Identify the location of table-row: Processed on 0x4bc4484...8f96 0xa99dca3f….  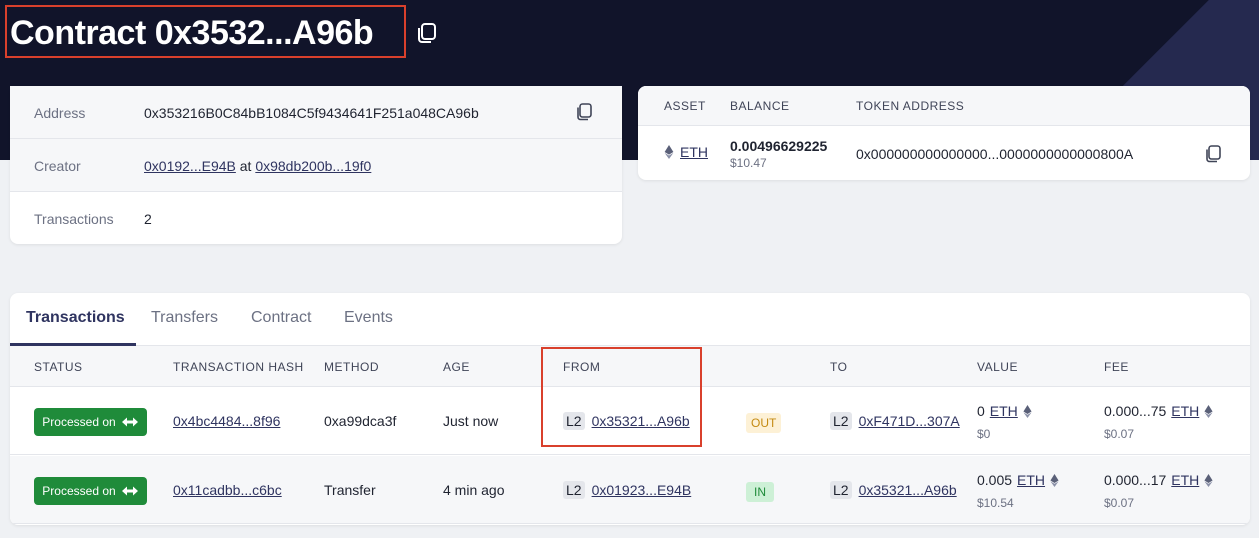
(630, 421).